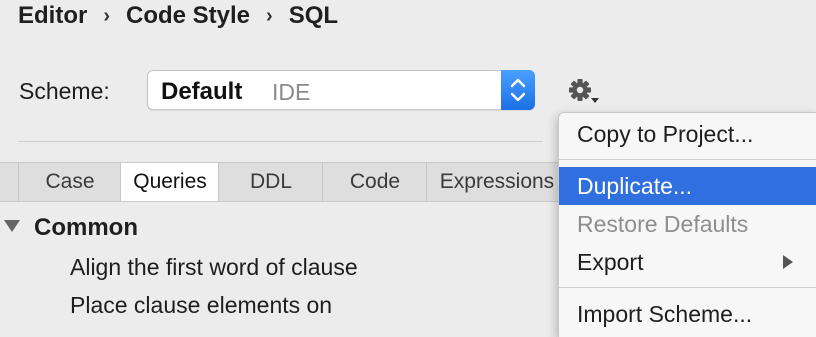 The width and height of the screenshot is (816, 337). What do you see at coordinates (663, 224) in the screenshot?
I see `menu-item-restore-defaults: Restore Defaults` at bounding box center [663, 224].